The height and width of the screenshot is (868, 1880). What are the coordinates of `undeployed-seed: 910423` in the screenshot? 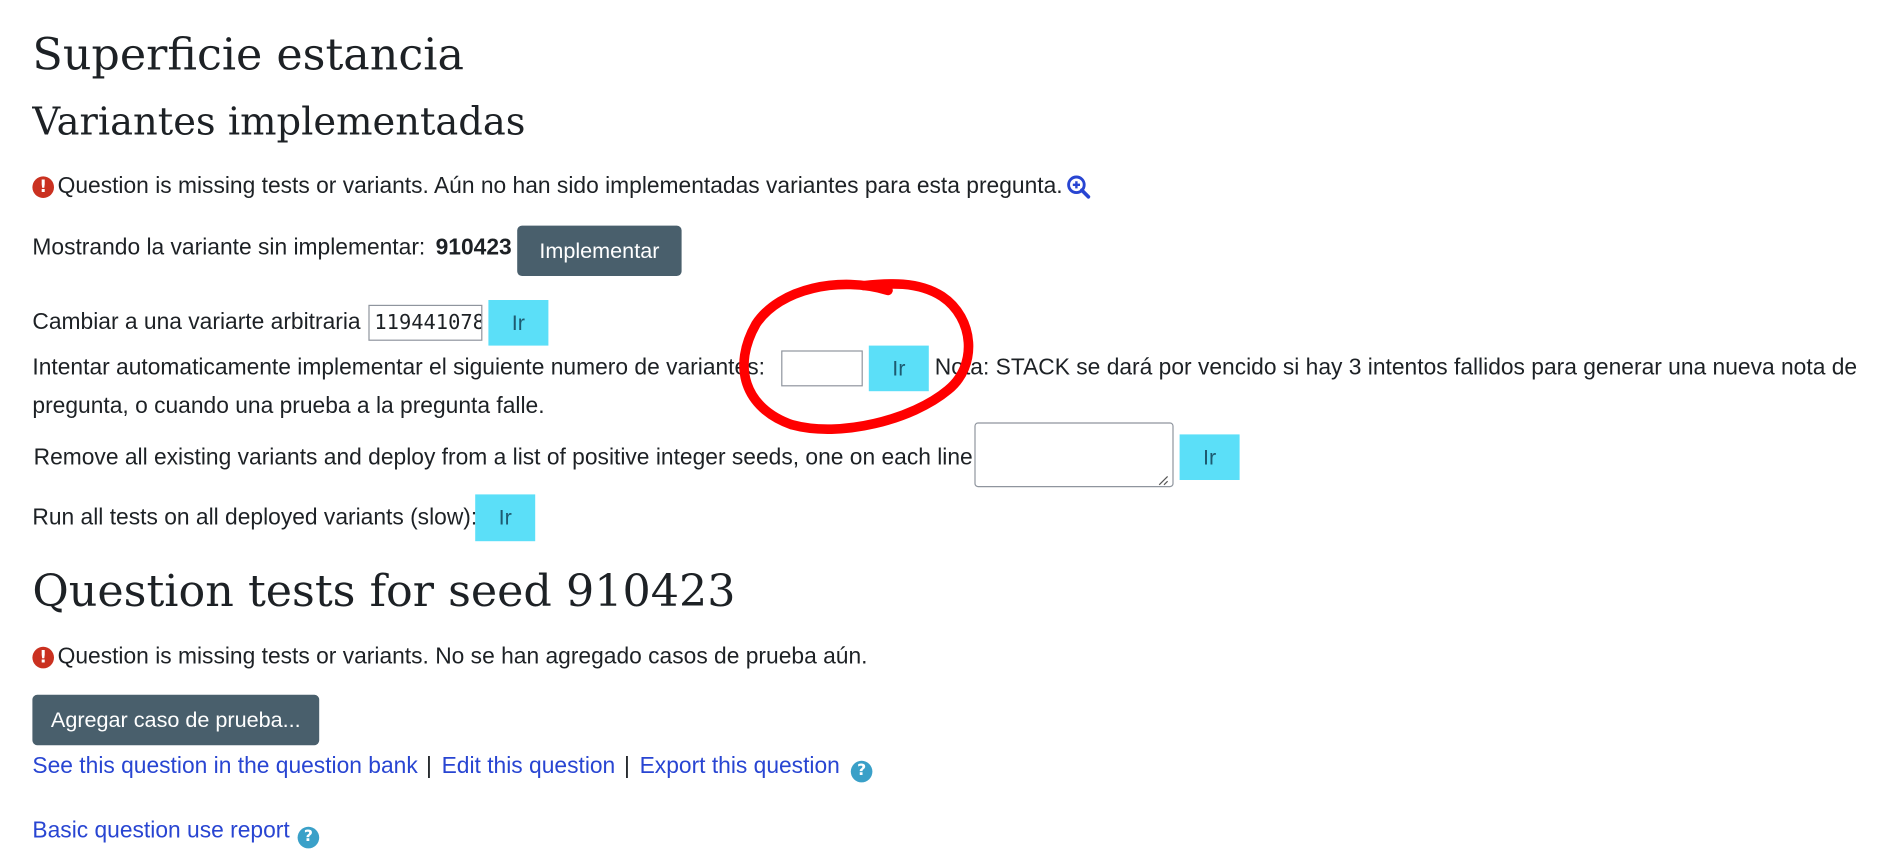 It's located at (473, 248).